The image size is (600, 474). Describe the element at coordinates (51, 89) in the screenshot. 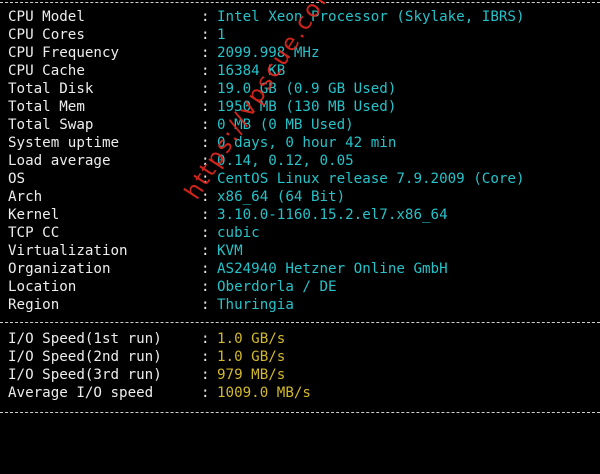

I see `label-total-disk: Total Disk` at that location.